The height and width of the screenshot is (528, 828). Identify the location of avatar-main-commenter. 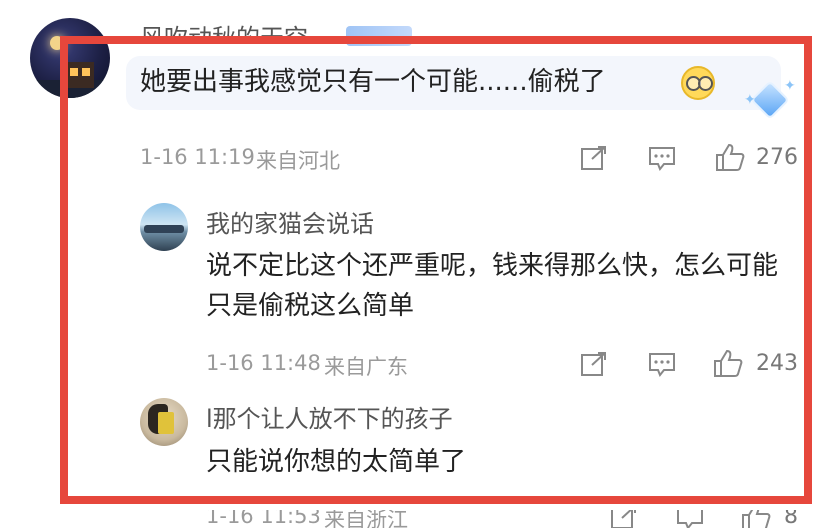
(70, 58).